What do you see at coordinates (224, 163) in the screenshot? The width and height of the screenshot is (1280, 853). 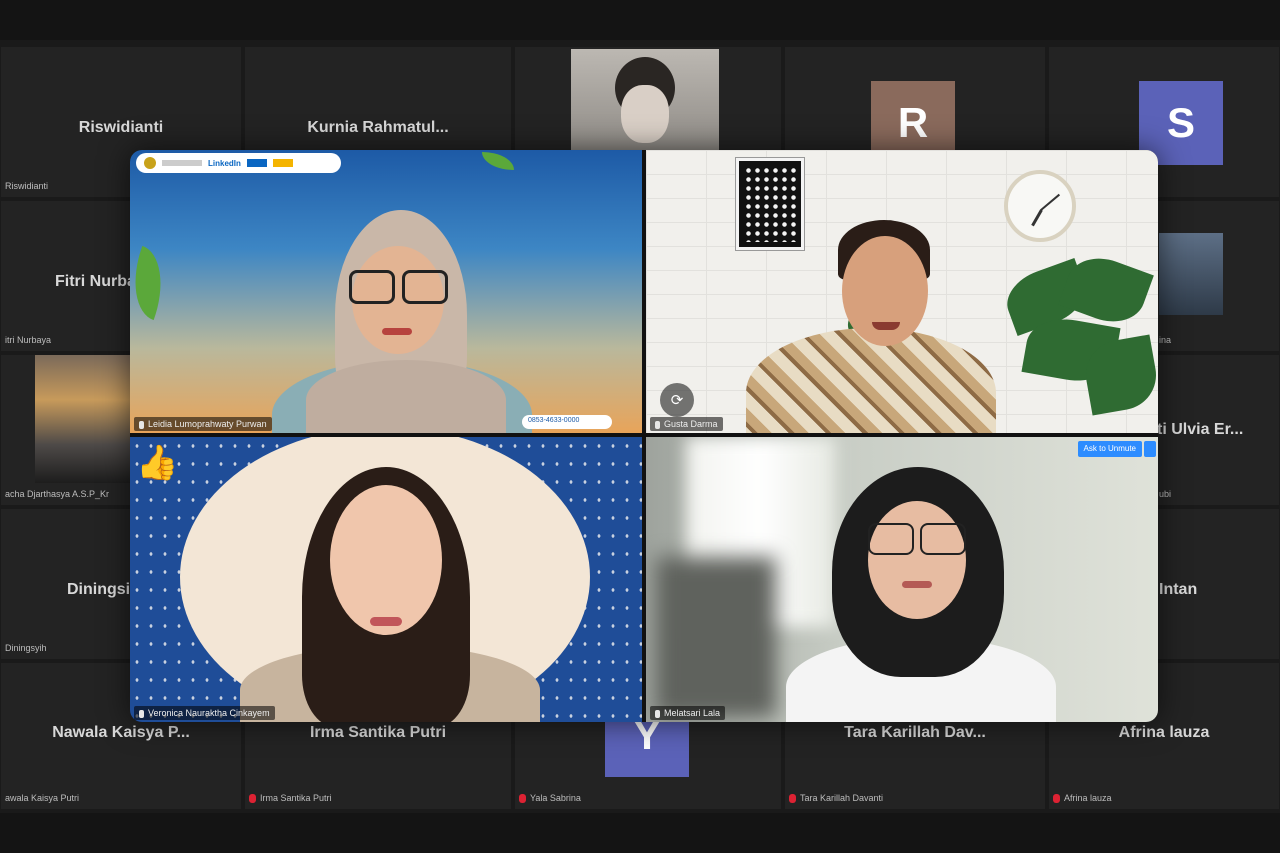 I see `linkedin-logo: LinkedIn` at bounding box center [224, 163].